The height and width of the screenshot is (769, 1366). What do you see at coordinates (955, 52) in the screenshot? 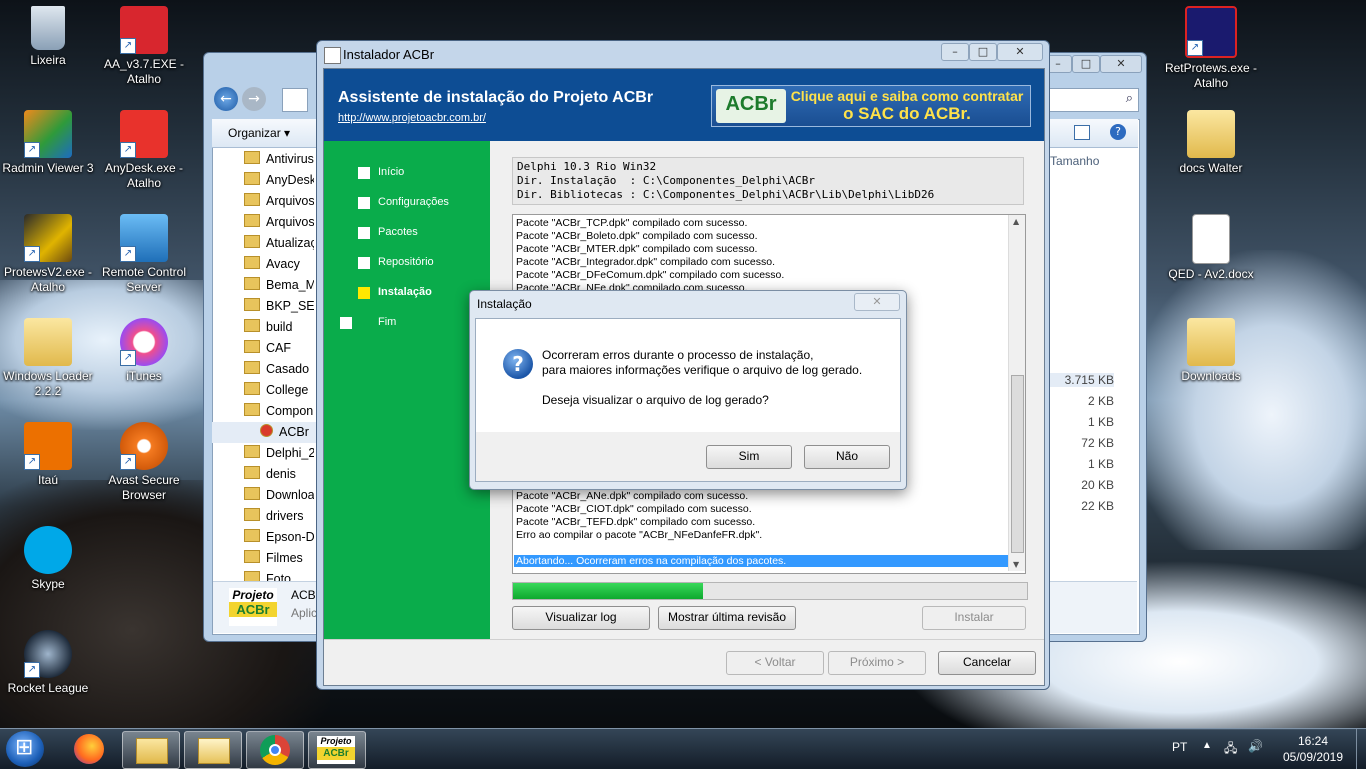
I see `installer-minimize-button: –` at bounding box center [955, 52].